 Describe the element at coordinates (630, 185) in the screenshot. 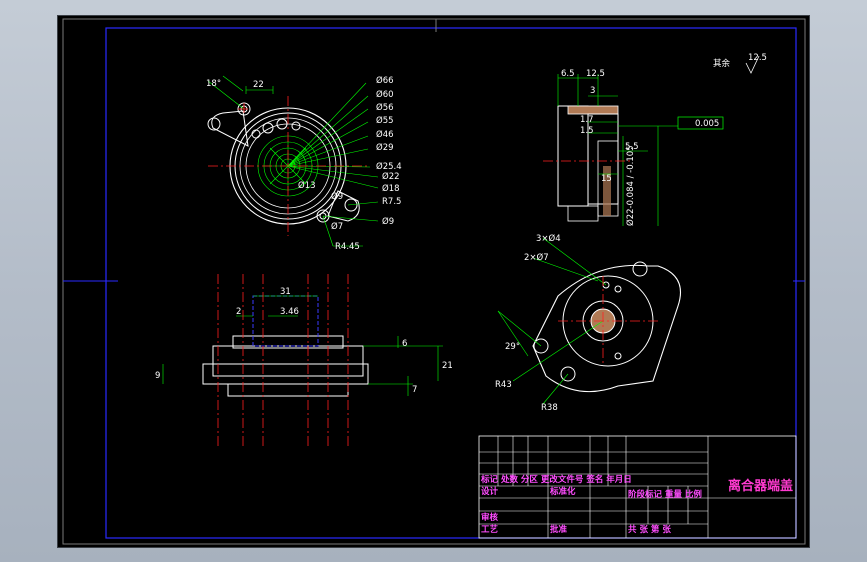

I see `svg-text: Ø22-0.084 / -0.105` at that location.